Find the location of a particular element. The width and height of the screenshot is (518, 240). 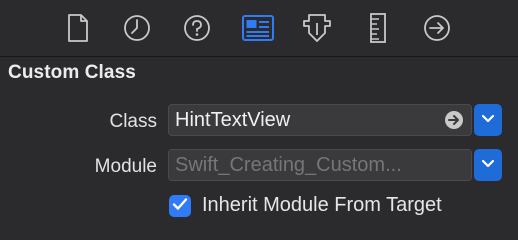

module-label: Module is located at coordinates (125, 166).